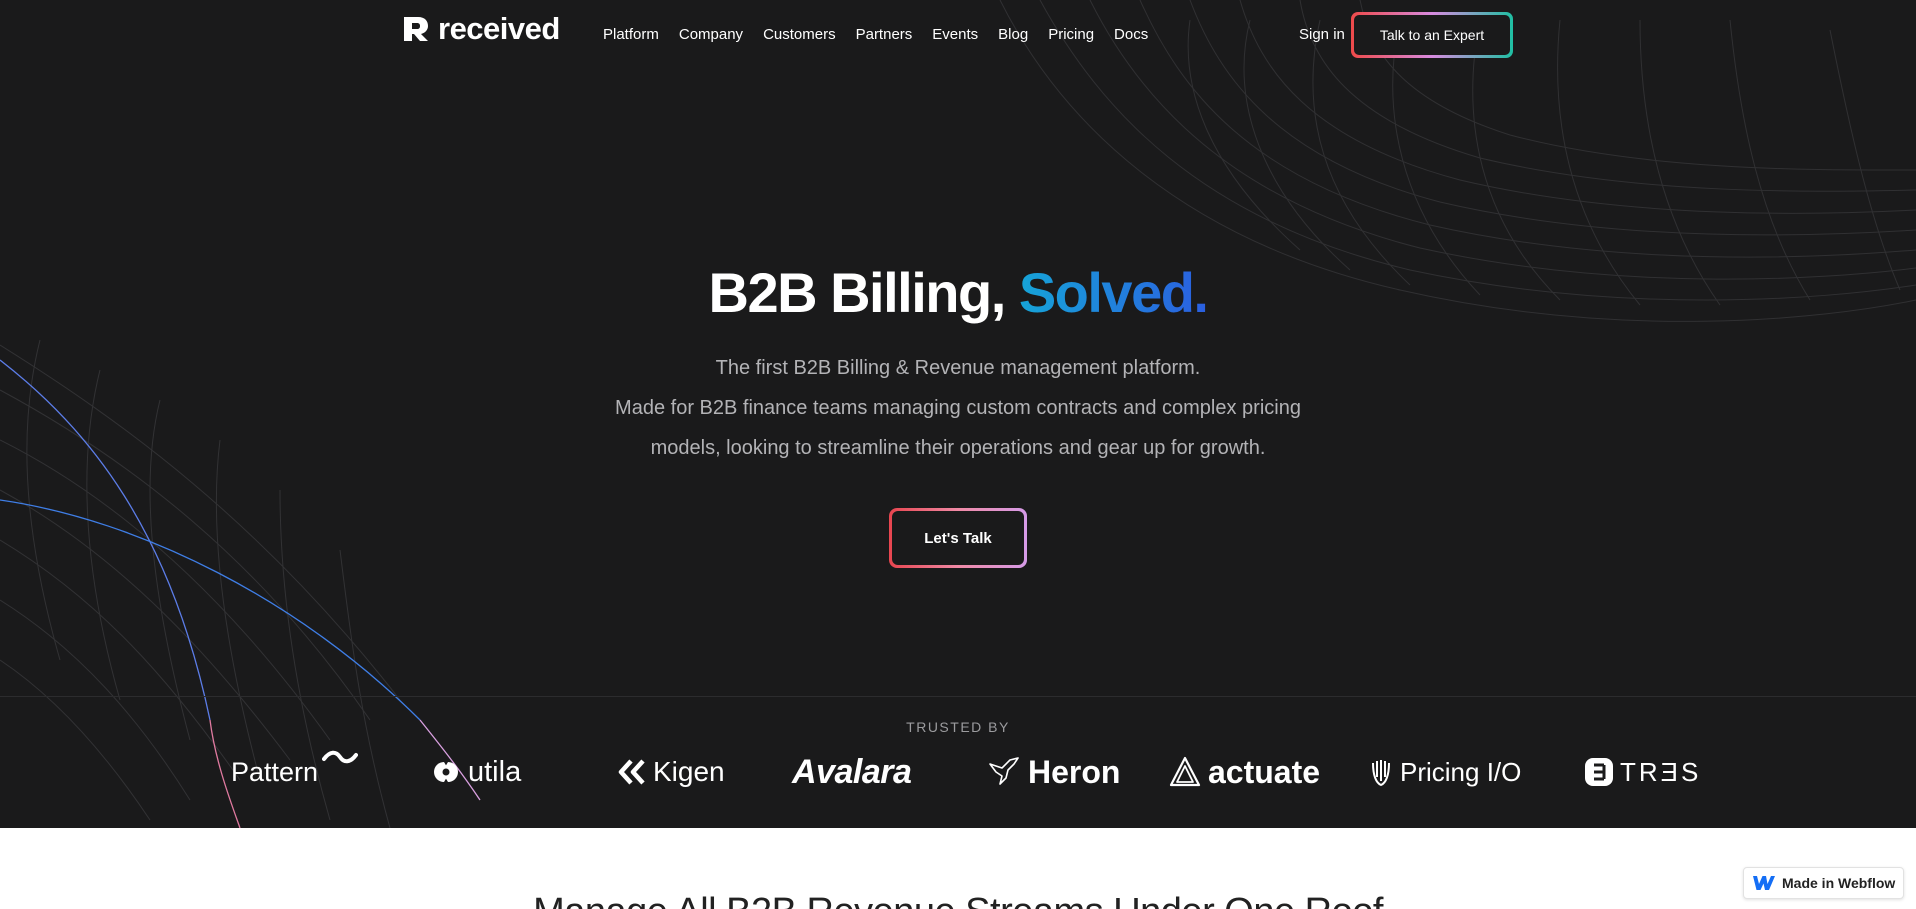 This screenshot has width=1916, height=909. I want to click on nav-link-docs: Docs, so click(1131, 35).